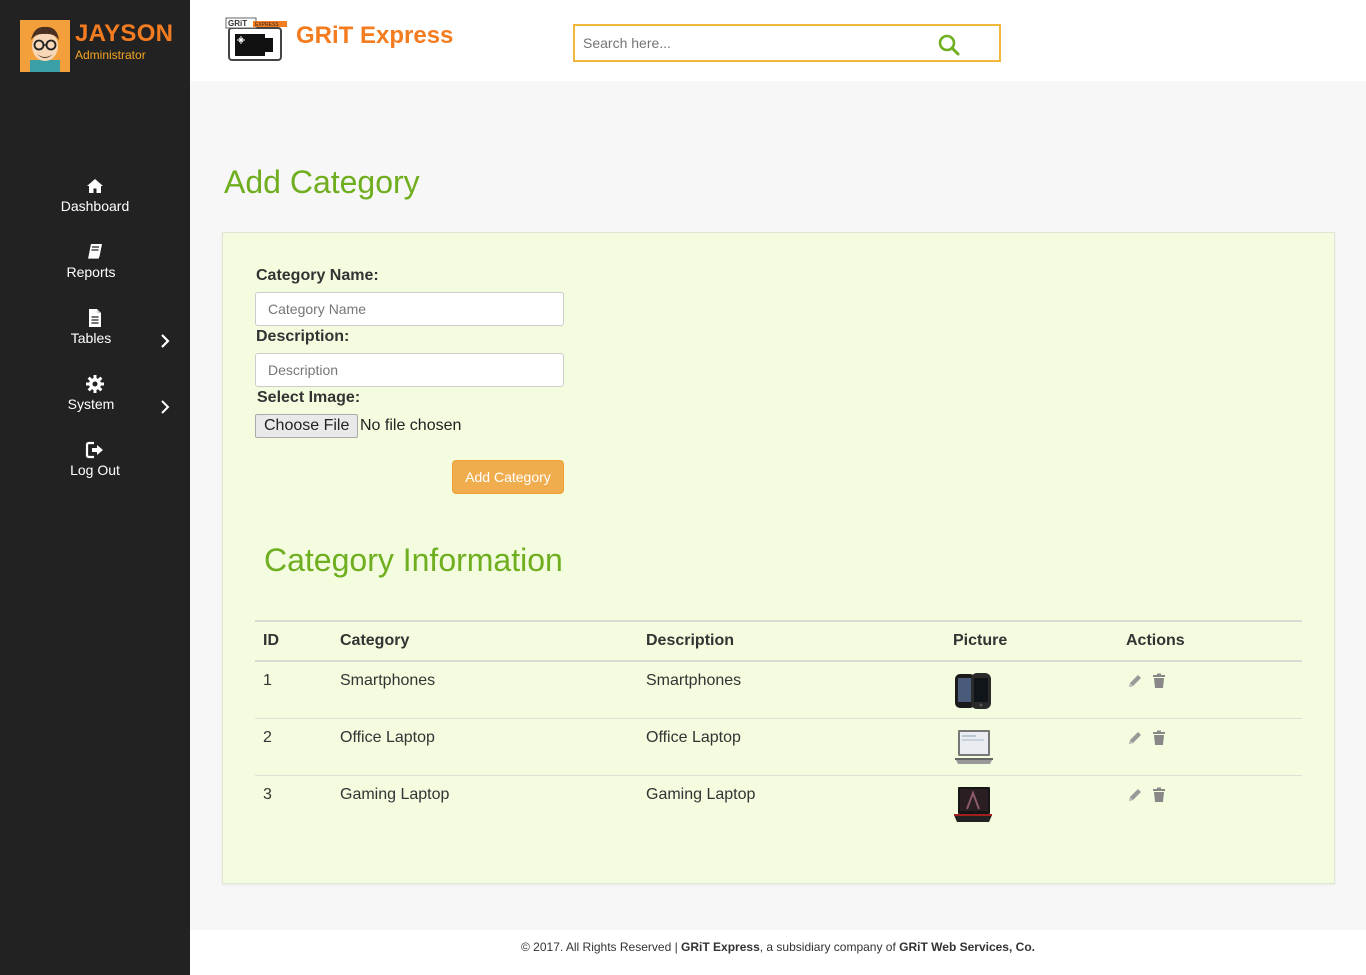 The width and height of the screenshot is (1366, 975). I want to click on footer-brand: GRiT Express, so click(720, 947).